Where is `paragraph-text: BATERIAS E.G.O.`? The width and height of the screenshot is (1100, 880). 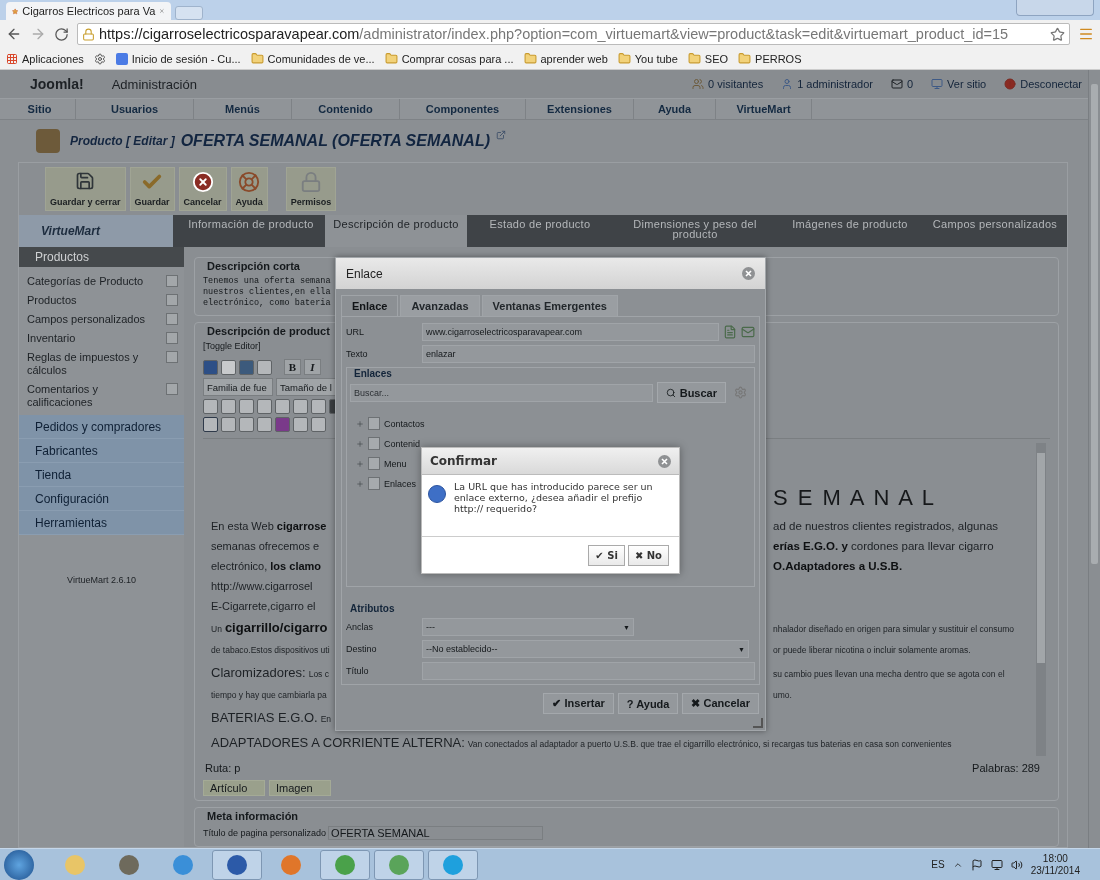
paragraph-text: BATERIAS E.G.O. is located at coordinates (264, 717).